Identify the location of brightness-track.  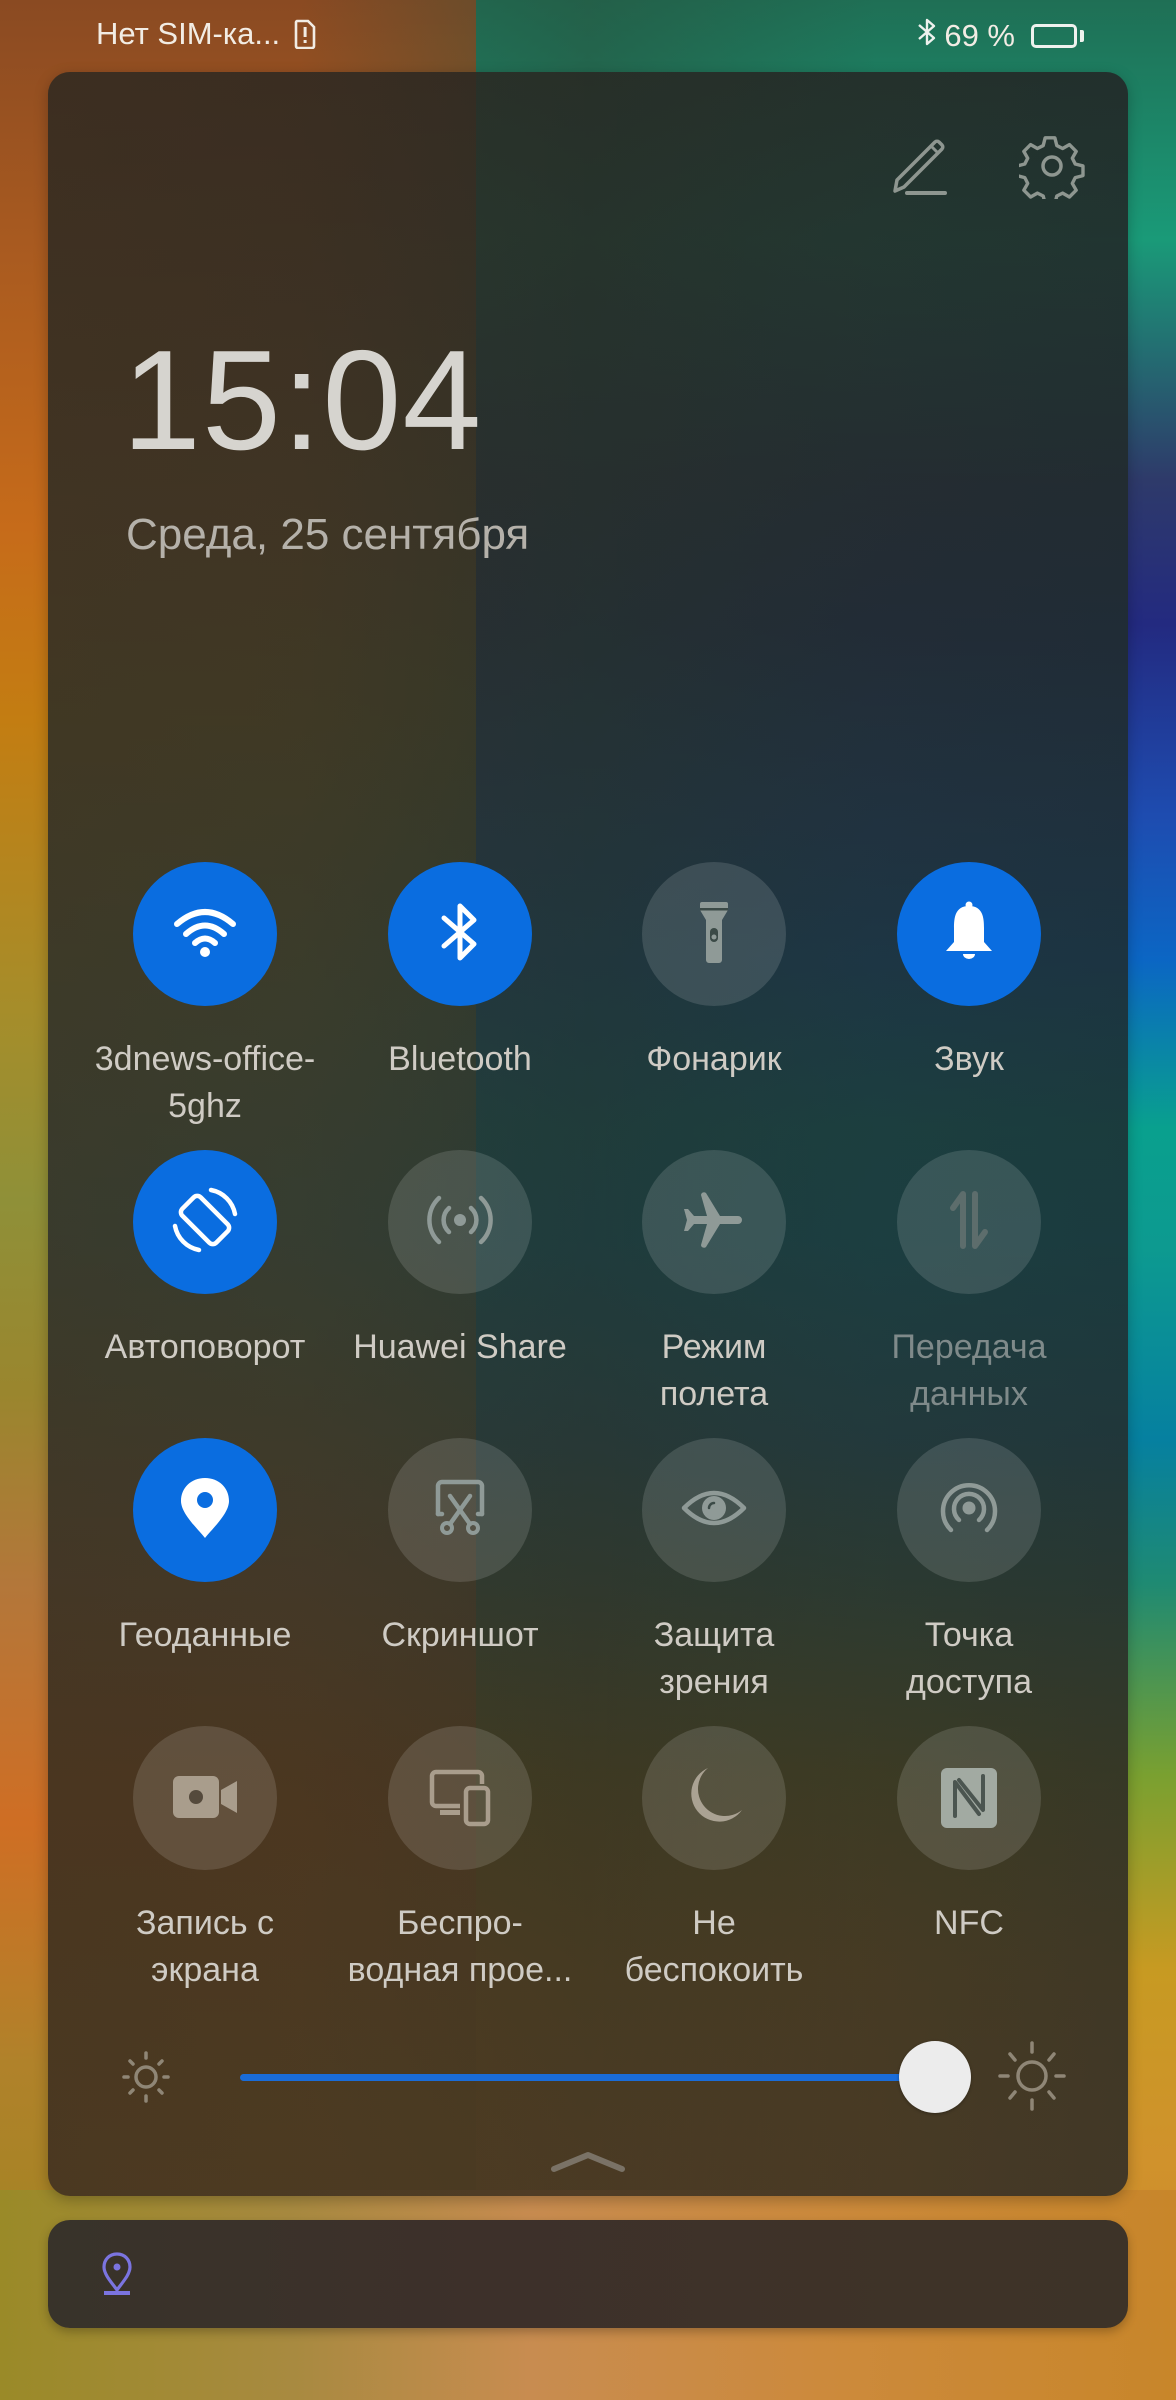
(587, 2077).